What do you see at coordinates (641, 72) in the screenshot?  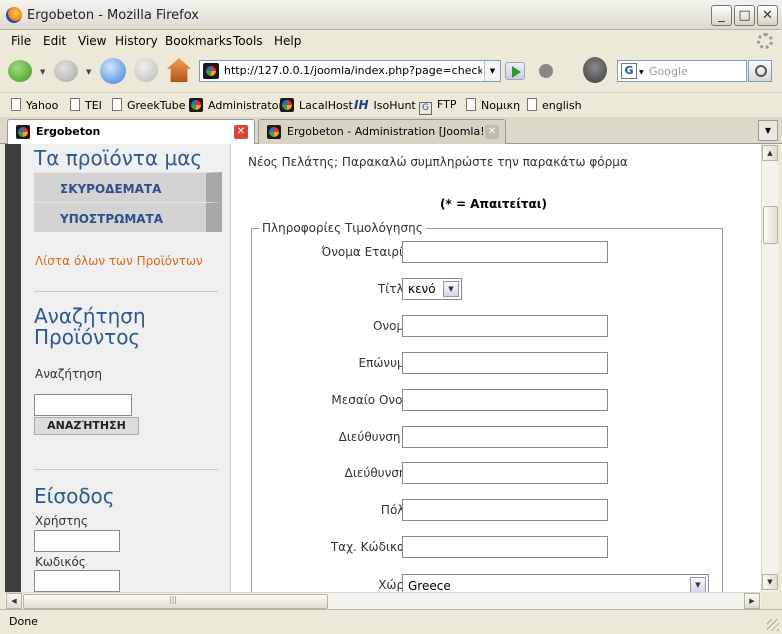 I see `search-engine-dropdown-icon: ▼` at bounding box center [641, 72].